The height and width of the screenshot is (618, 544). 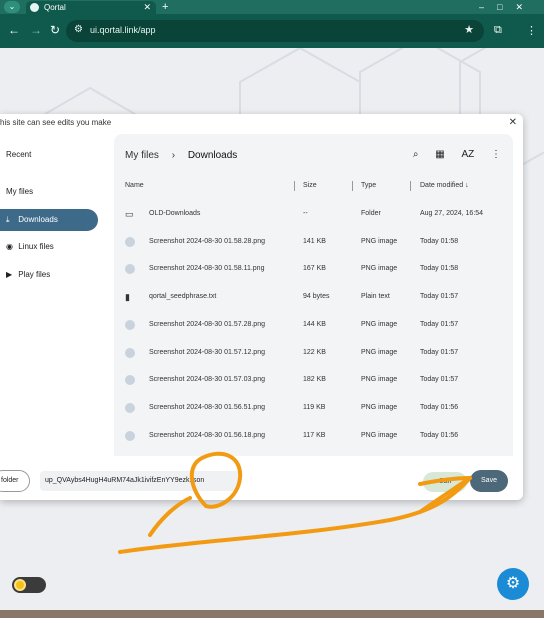 I want to click on reload-icon: ↻, so click(x=55, y=30).